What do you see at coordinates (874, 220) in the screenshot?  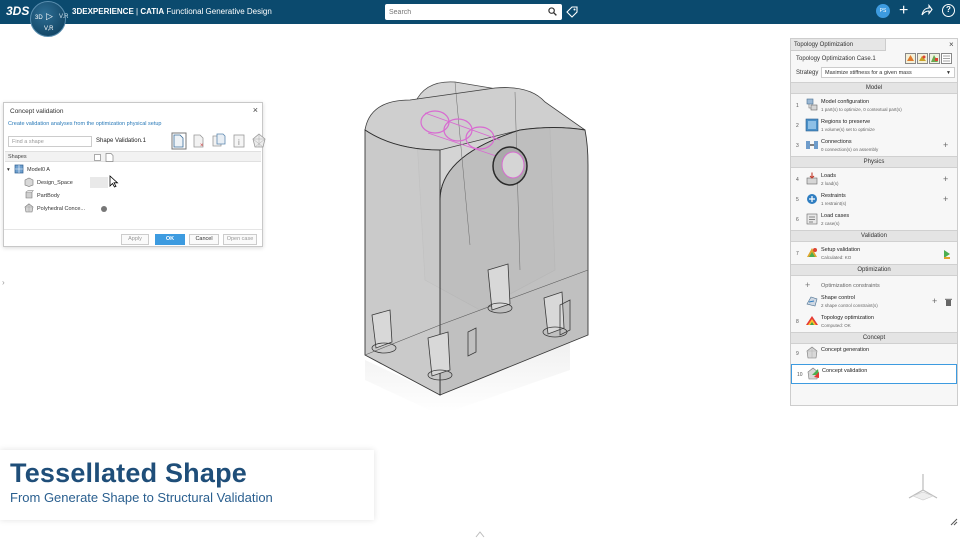 I see `step-load-cases: 6 Load cases 2 case(s)` at bounding box center [874, 220].